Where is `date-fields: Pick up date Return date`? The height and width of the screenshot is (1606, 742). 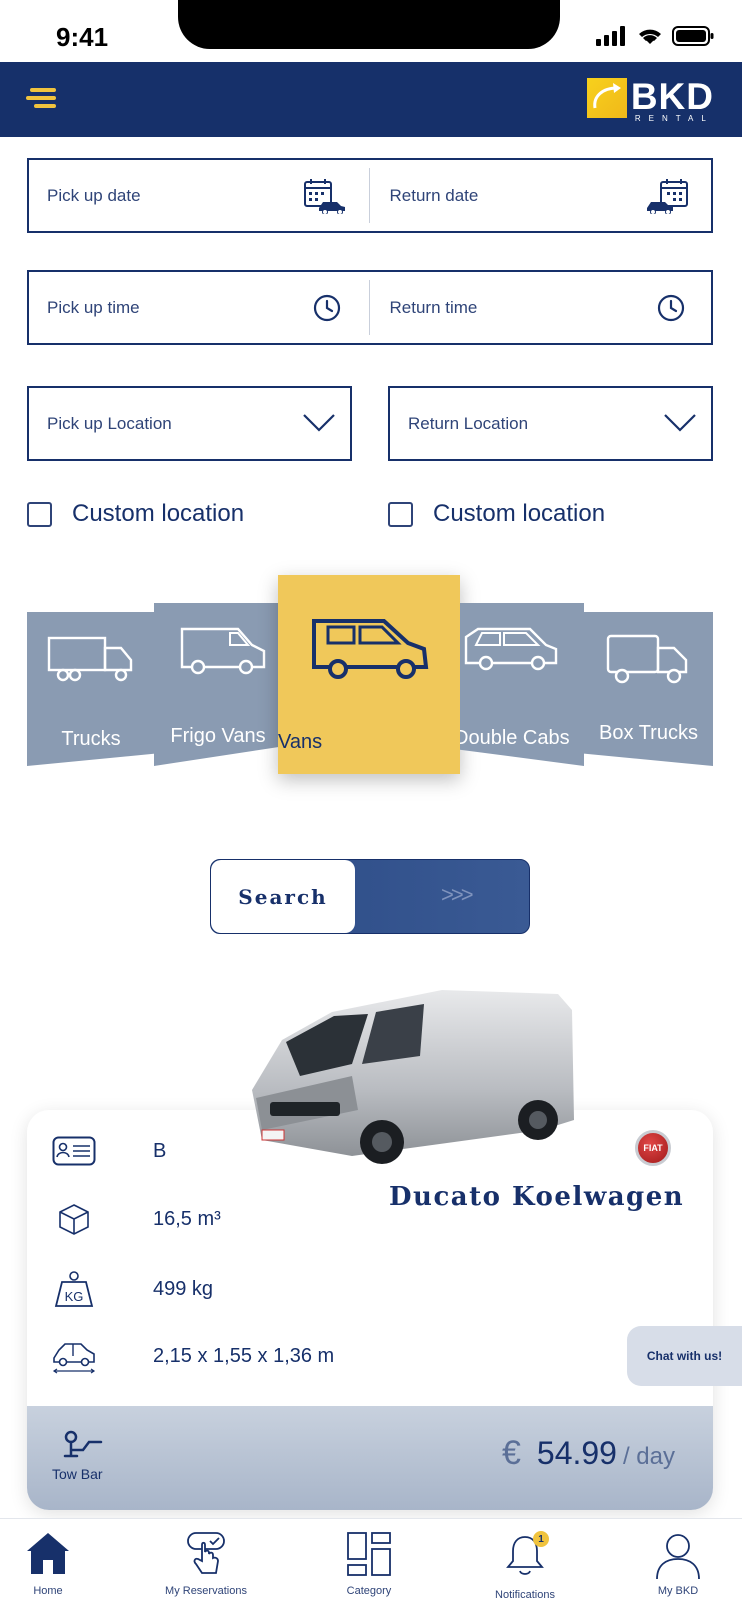
date-fields: Pick up date Return date is located at coordinates (370, 195).